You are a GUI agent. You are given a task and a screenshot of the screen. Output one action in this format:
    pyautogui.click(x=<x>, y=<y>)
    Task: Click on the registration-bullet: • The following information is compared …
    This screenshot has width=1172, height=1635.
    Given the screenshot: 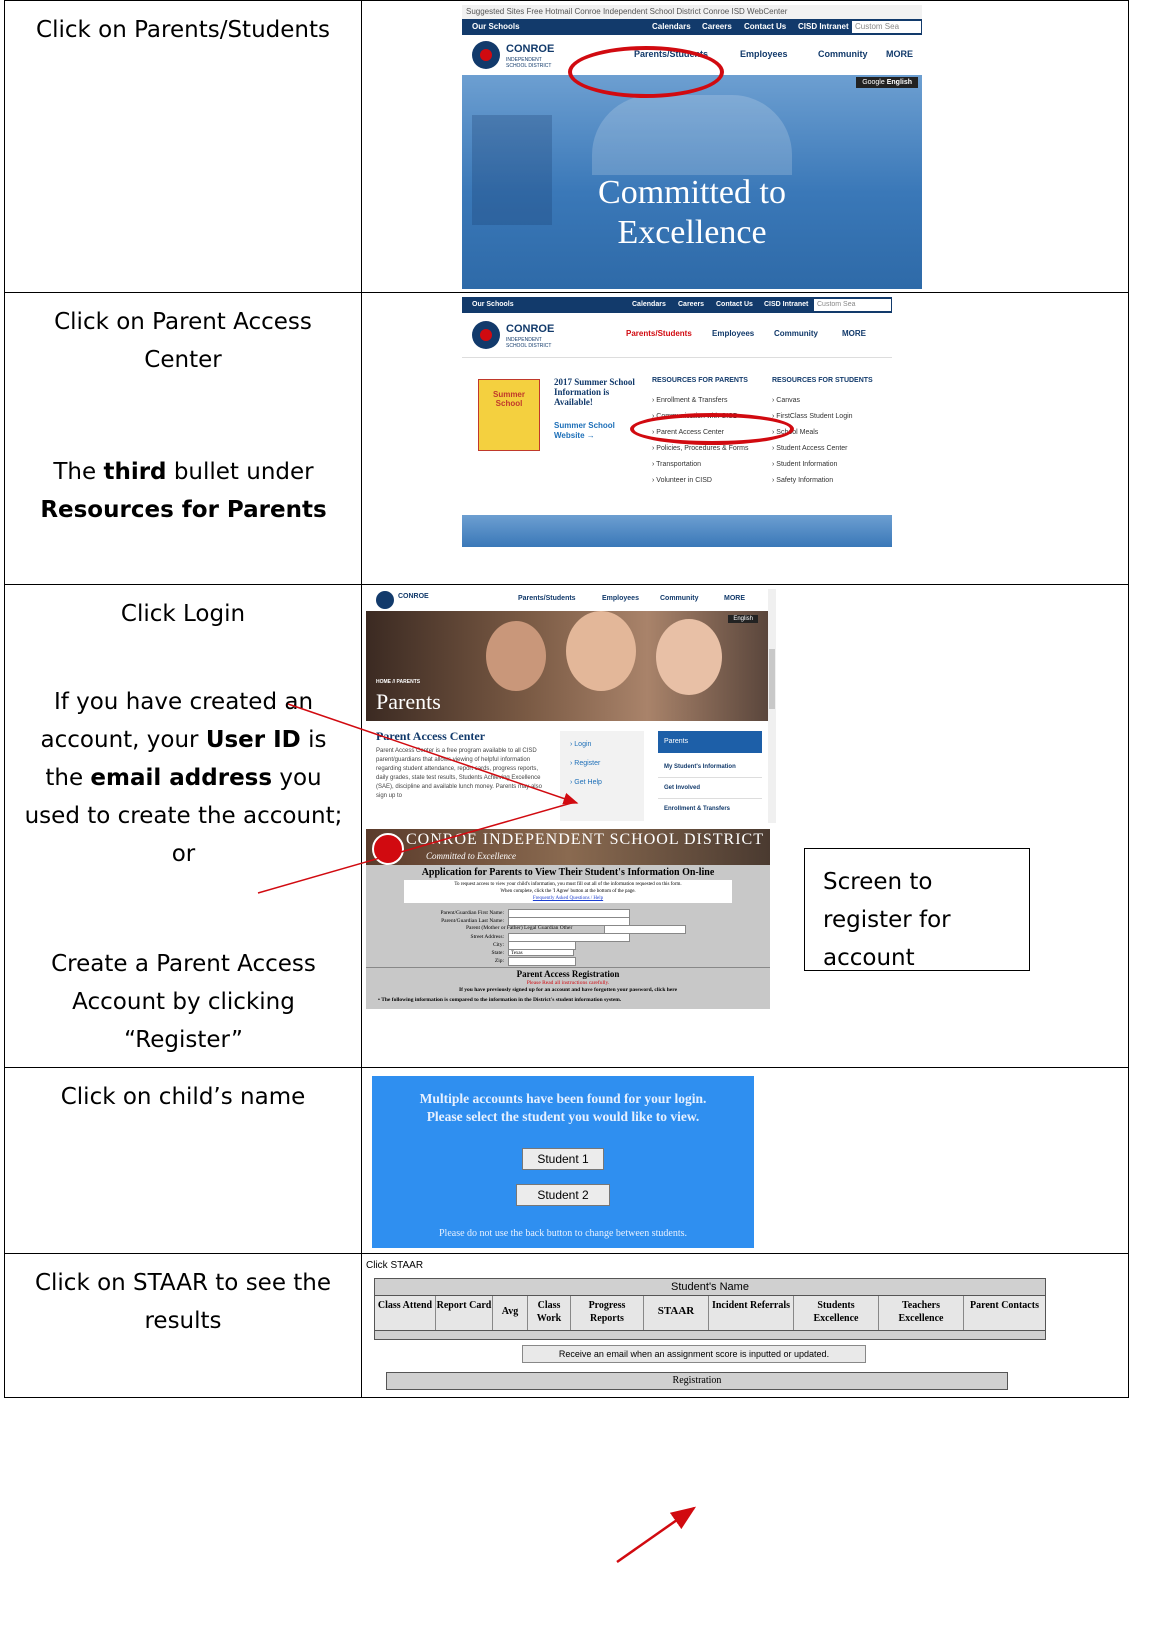 What is the action you would take?
    pyautogui.click(x=500, y=1000)
    